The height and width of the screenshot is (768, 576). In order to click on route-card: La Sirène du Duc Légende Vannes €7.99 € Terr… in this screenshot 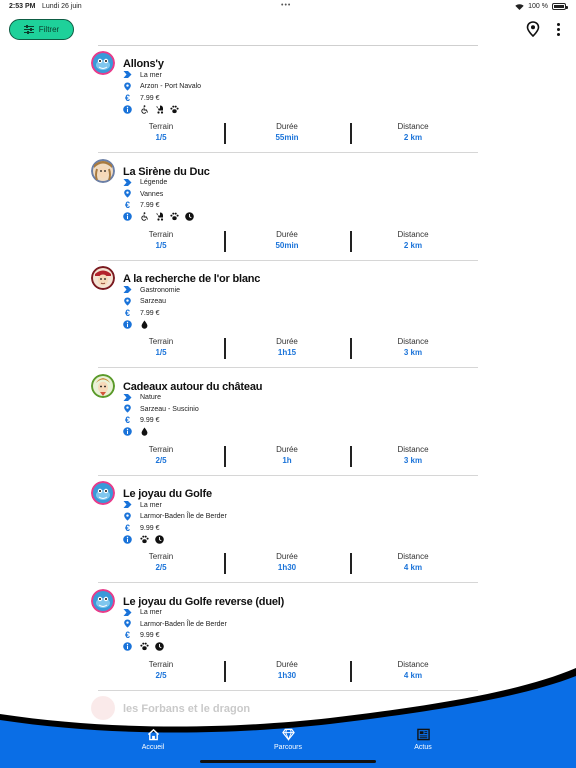, I will do `click(288, 208)`.